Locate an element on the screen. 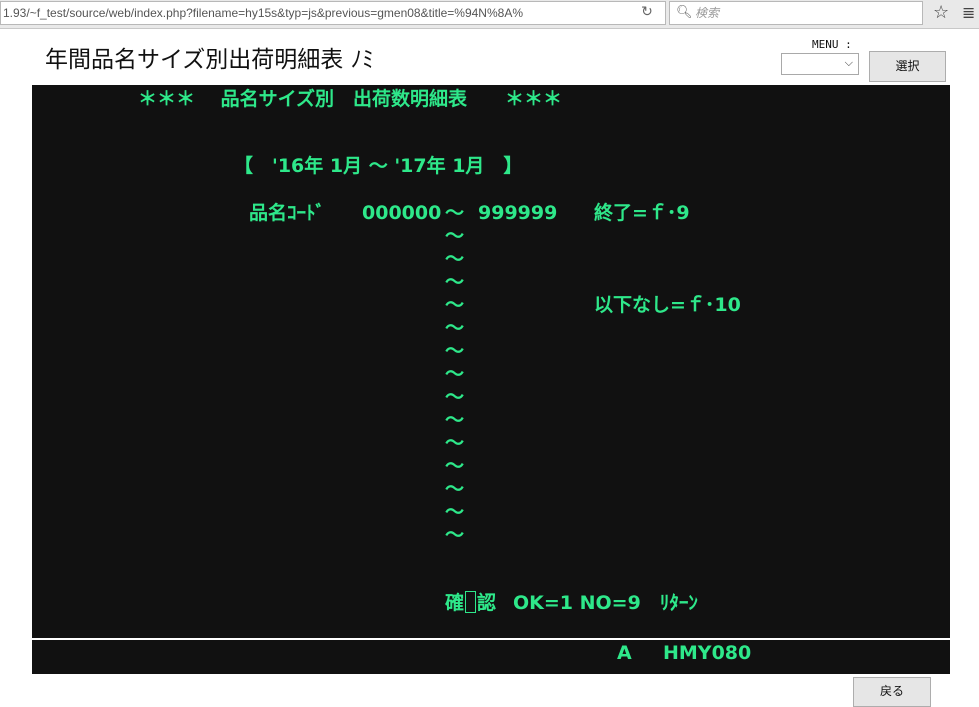  screen-id: HMY080 is located at coordinates (707, 653).